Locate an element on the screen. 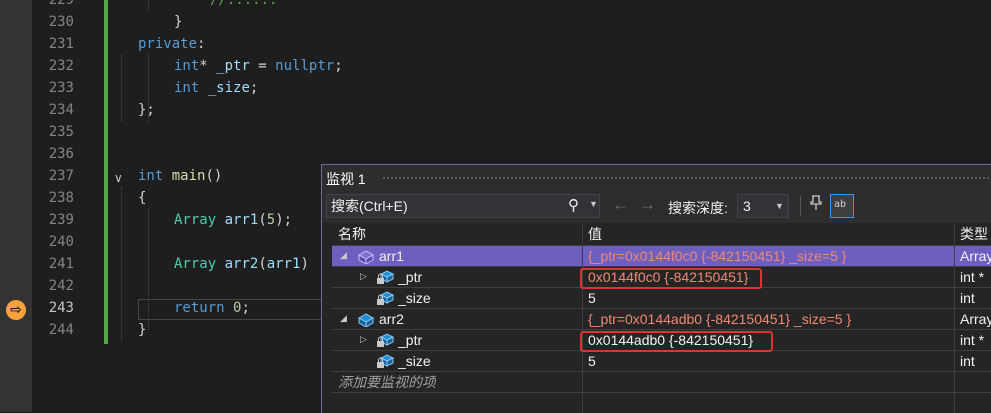  code-line-233: int _size; is located at coordinates (216, 88).